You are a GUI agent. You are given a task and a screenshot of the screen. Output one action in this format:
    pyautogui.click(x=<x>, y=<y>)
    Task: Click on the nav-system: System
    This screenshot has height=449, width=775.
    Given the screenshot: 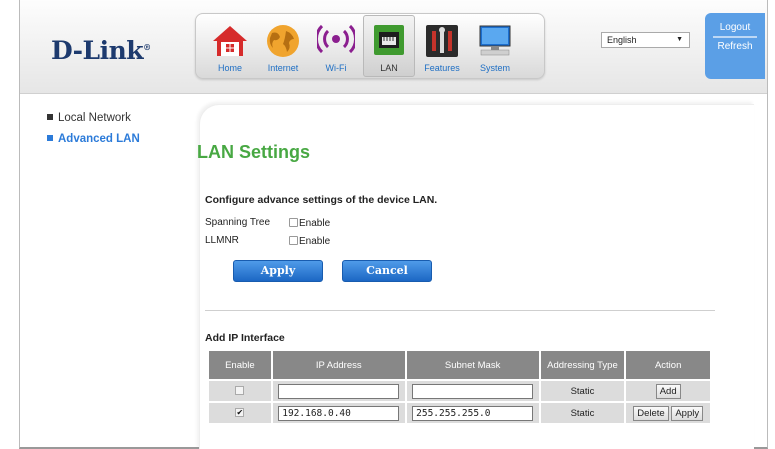 What is the action you would take?
    pyautogui.click(x=495, y=46)
    